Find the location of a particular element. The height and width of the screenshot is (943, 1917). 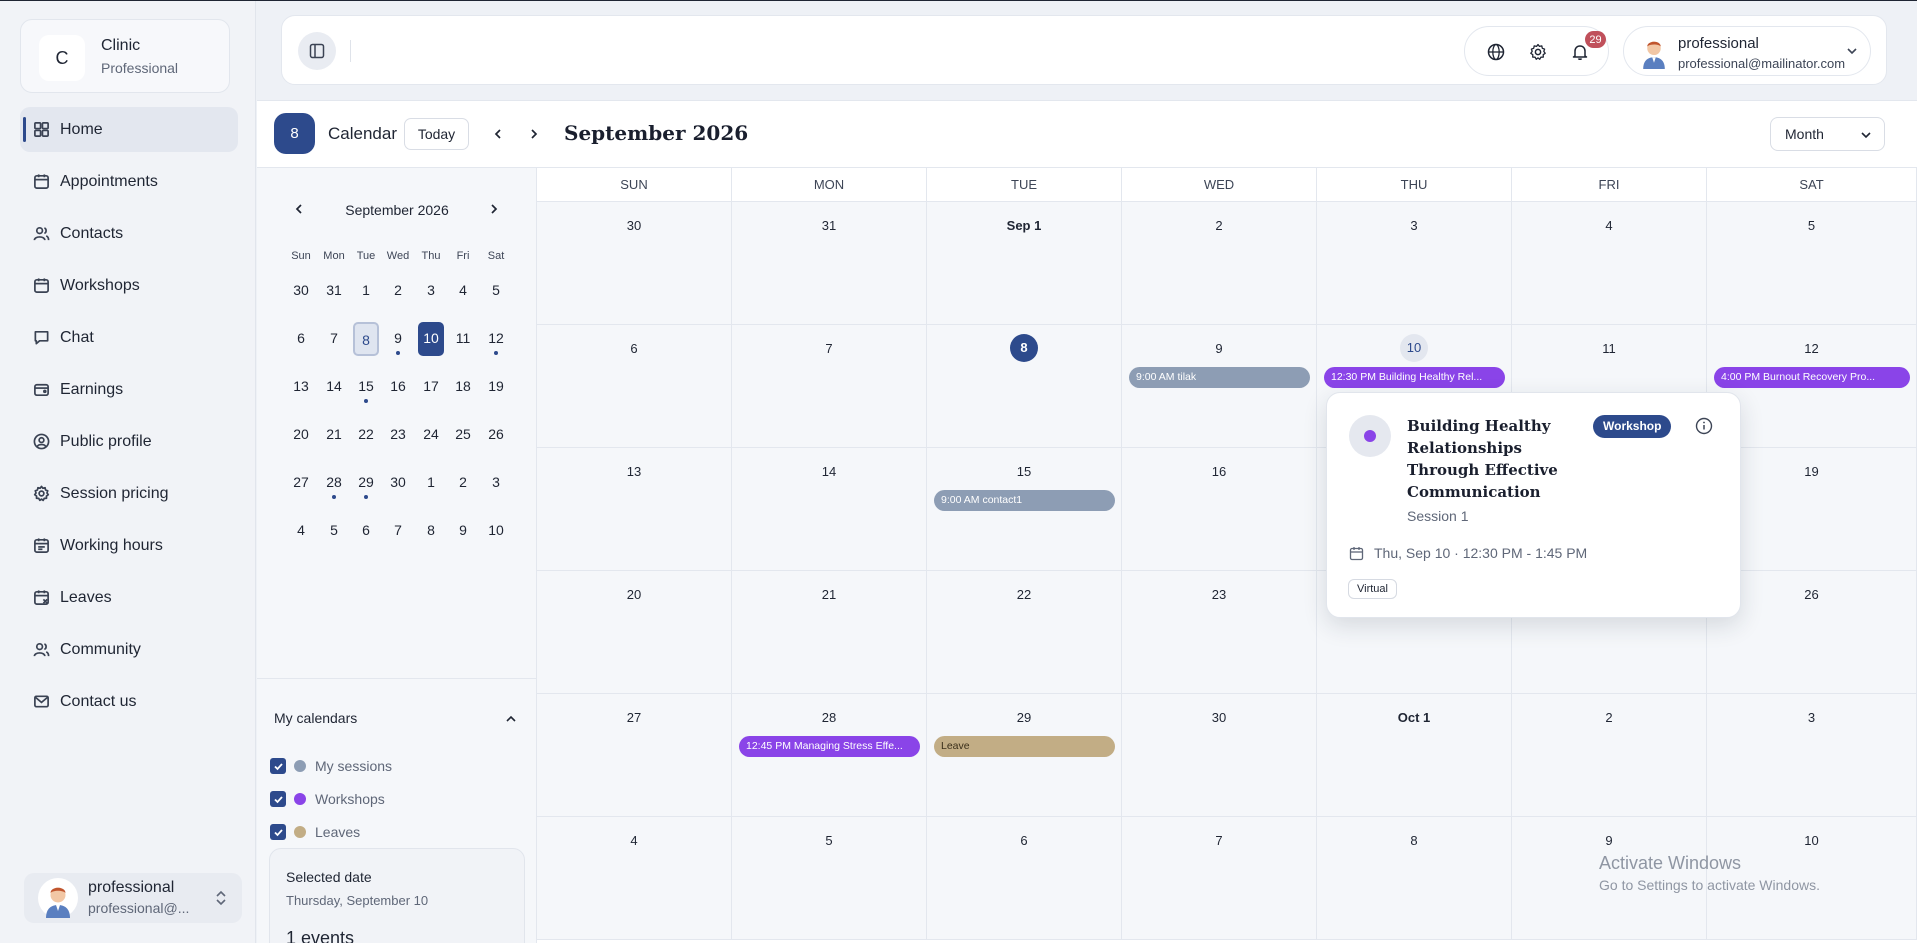

previous-month-button is located at coordinates (498, 134).